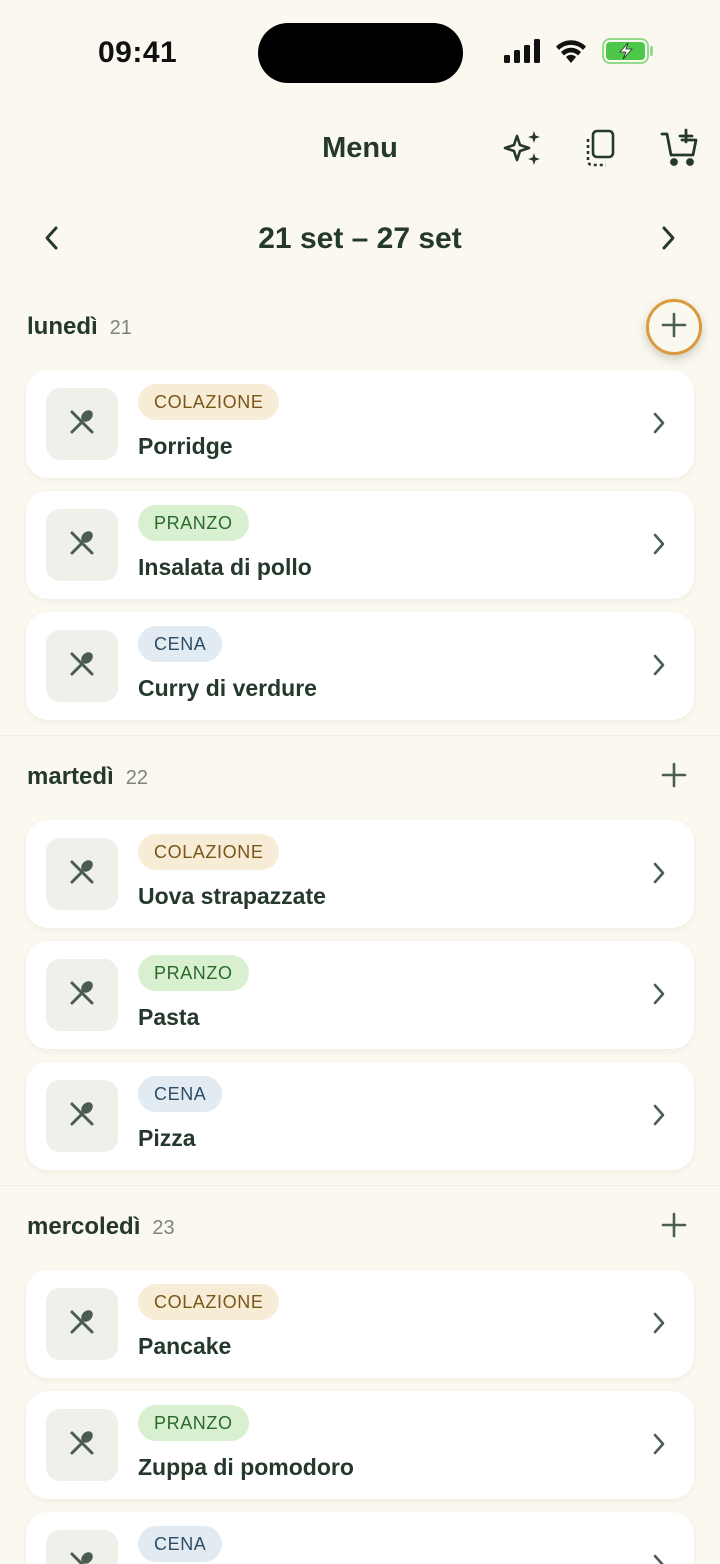 This screenshot has height=1564, width=720. Describe the element at coordinates (360, 1116) in the screenshot. I see `meal-card: CENA Pizza` at that location.